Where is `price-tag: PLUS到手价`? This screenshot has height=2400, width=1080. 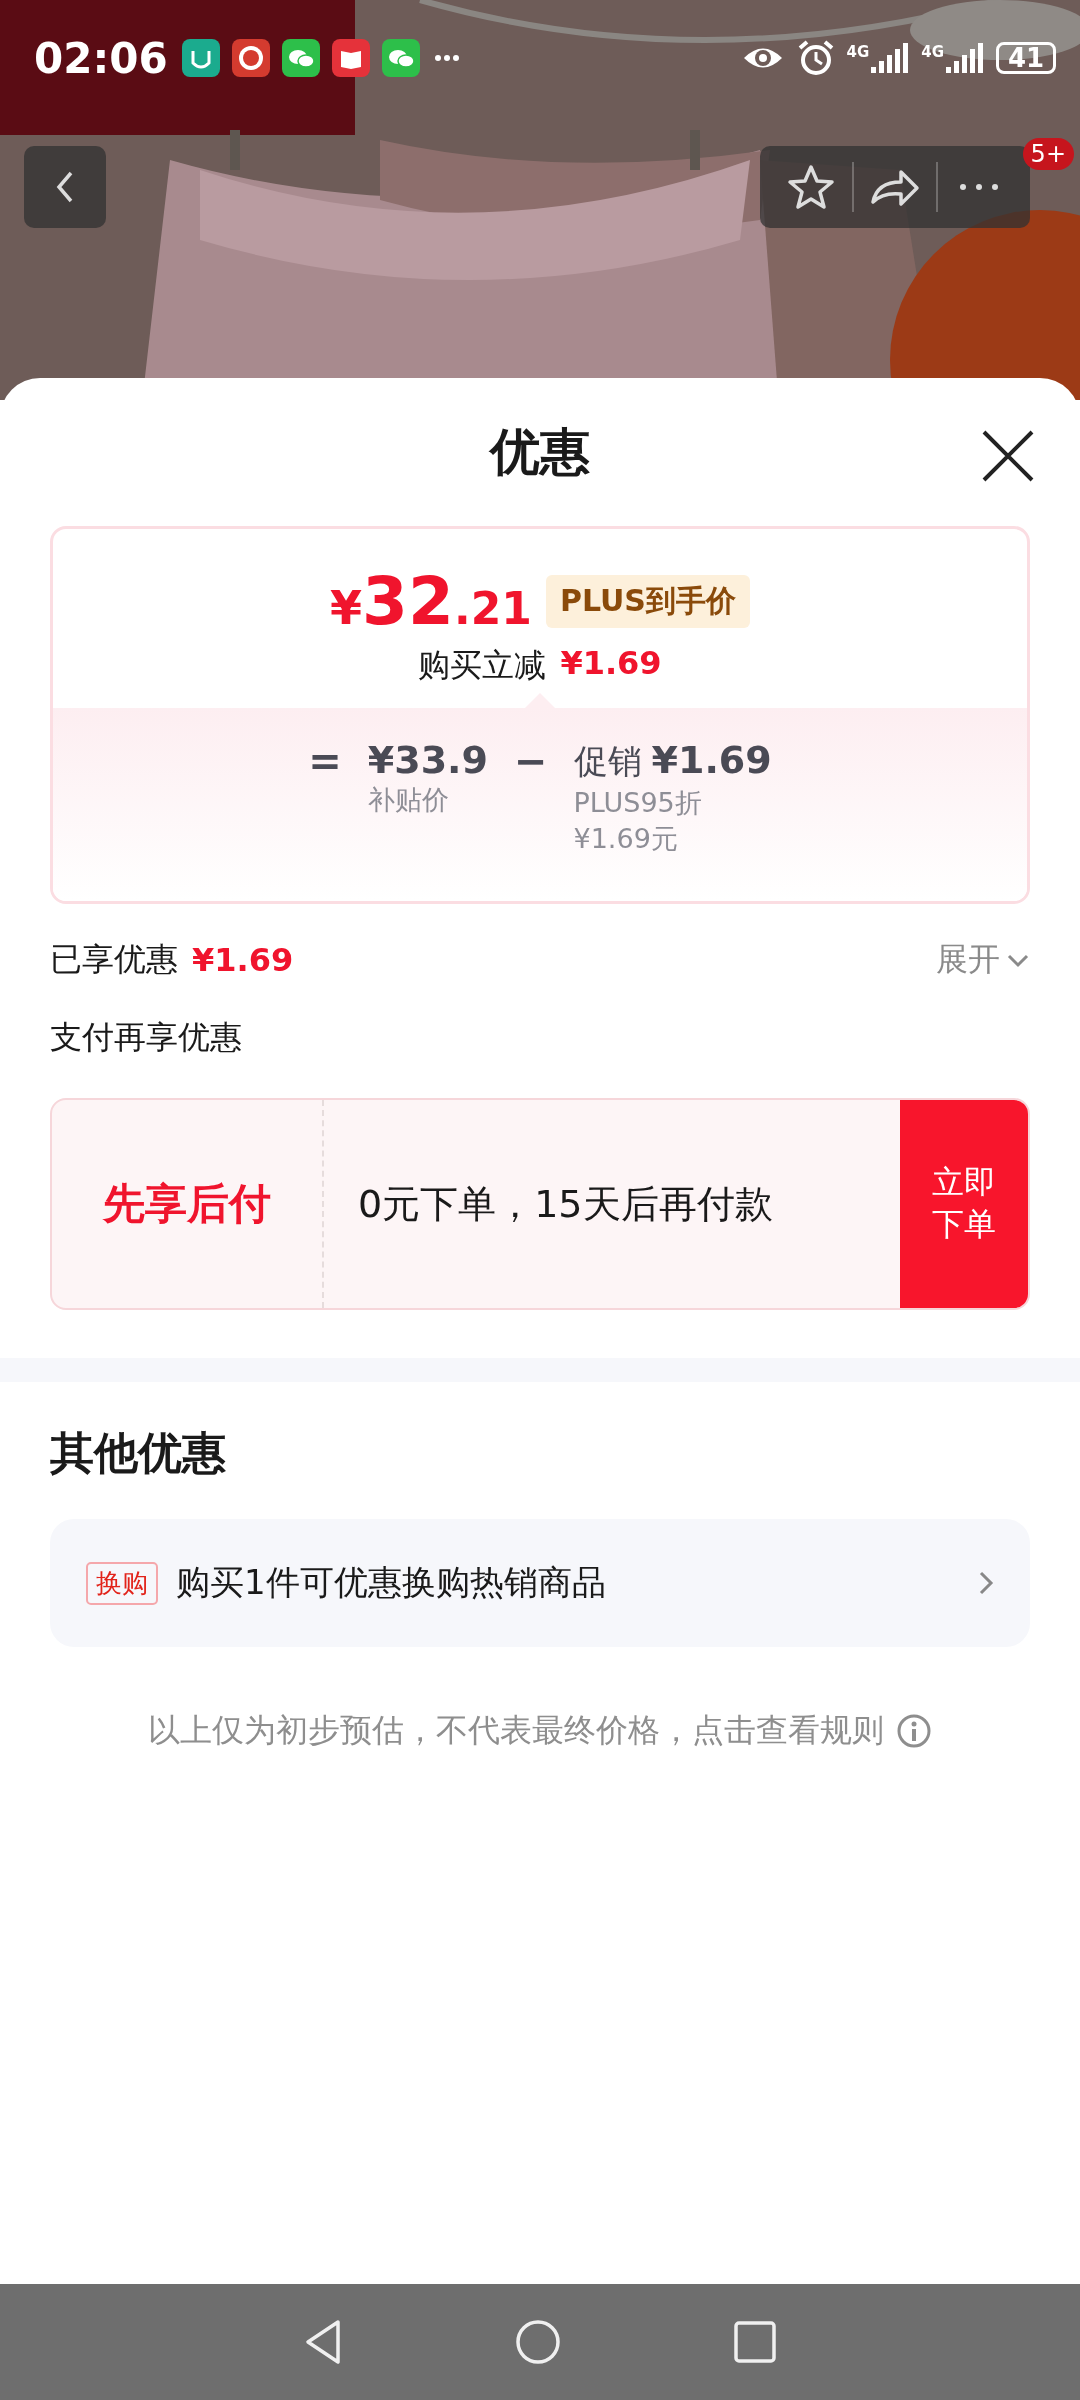 price-tag: PLUS到手价 is located at coordinates (647, 601).